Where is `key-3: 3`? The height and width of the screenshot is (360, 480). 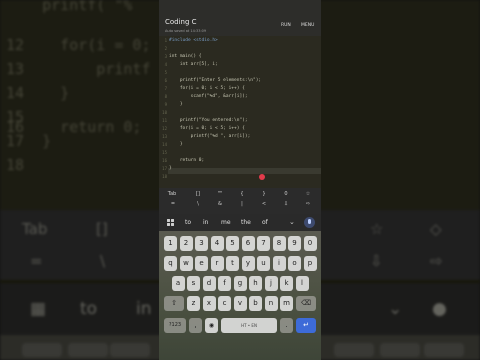
key-3: 3 is located at coordinates (201, 243).